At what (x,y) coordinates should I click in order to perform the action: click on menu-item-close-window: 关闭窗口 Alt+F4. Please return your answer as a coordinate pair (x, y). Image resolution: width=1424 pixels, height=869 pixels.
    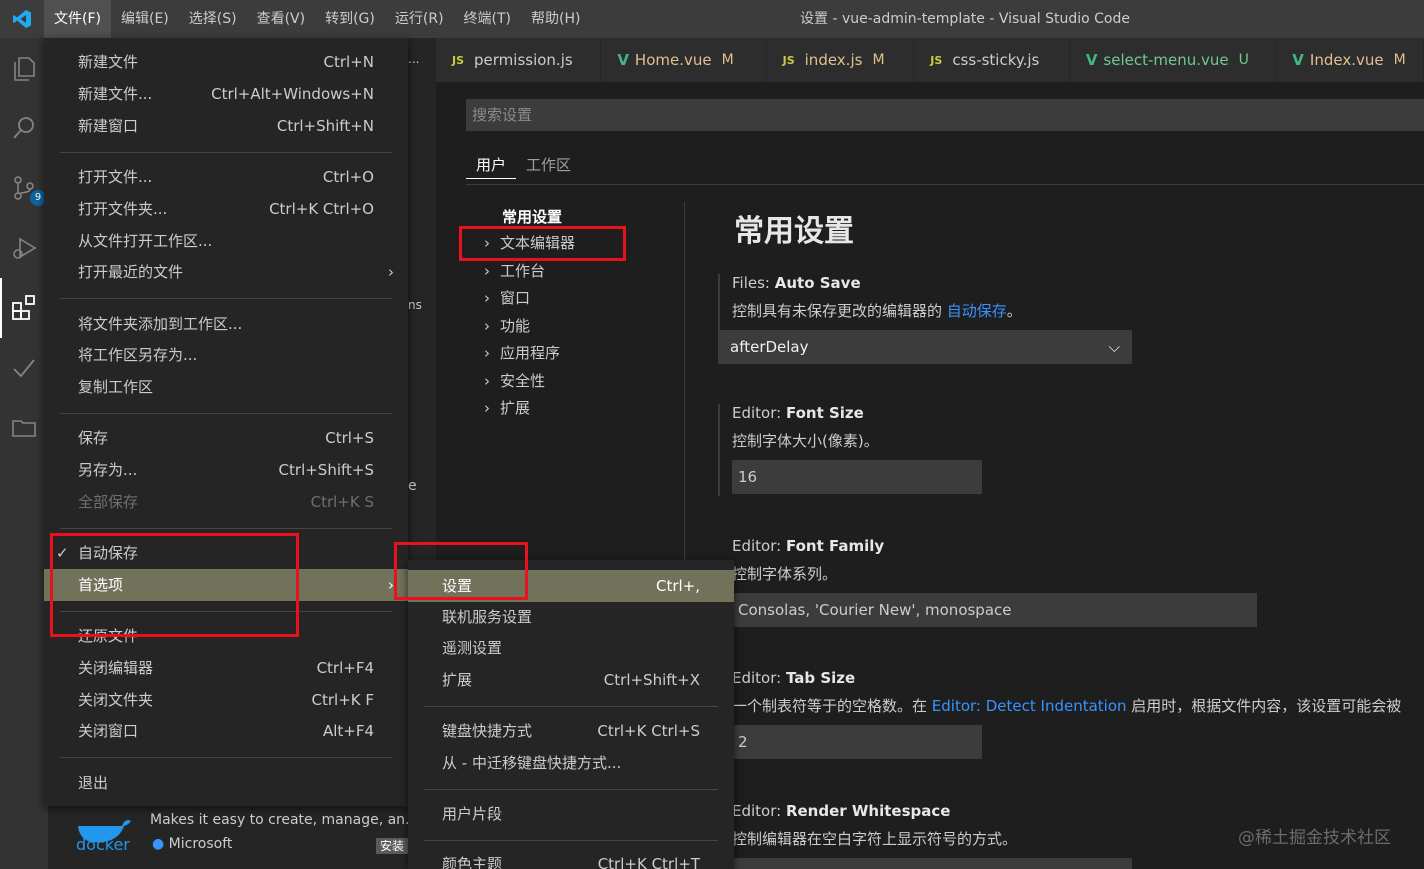
    Looking at the image, I should click on (226, 731).